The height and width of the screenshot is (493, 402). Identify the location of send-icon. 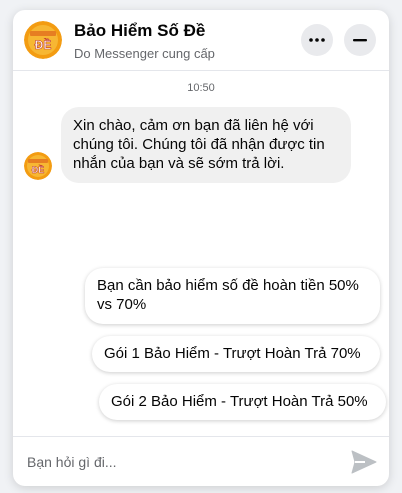
(364, 462).